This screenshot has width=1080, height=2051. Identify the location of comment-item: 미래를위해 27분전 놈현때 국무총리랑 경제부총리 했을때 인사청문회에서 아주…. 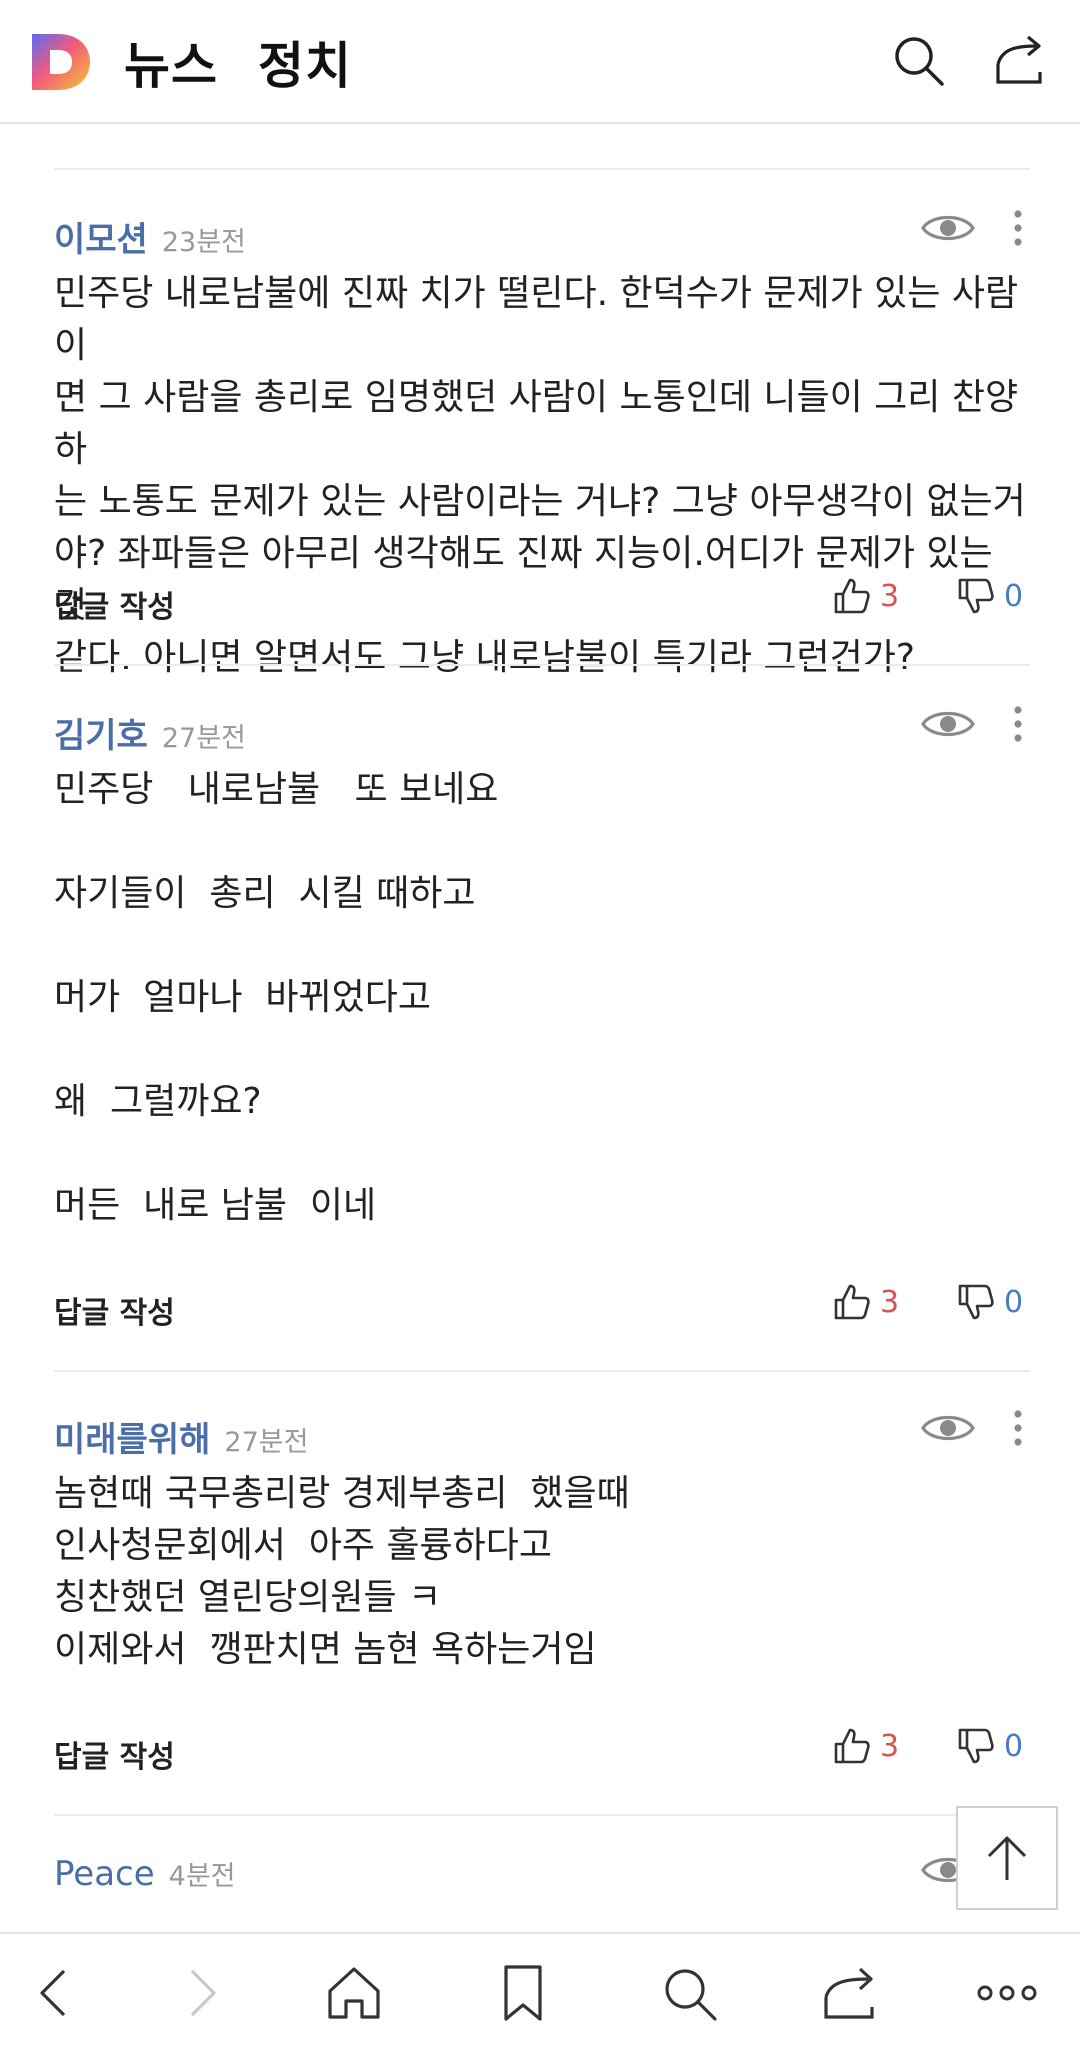
(542, 1541).